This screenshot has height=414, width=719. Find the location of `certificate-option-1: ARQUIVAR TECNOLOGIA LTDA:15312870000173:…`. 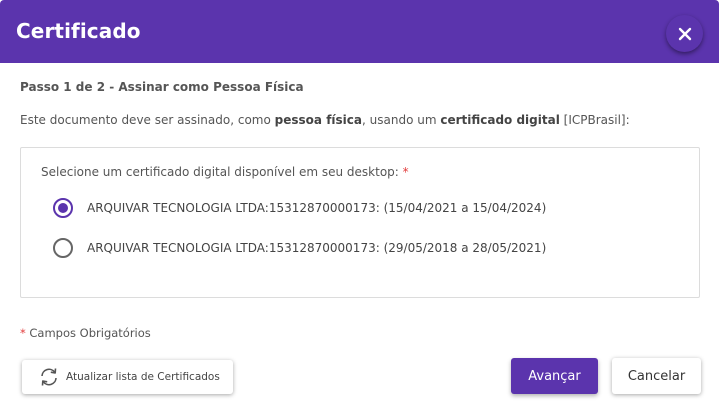

certificate-option-1: ARQUIVAR TECNOLOGIA LTDA:15312870000173:… is located at coordinates (299, 208).